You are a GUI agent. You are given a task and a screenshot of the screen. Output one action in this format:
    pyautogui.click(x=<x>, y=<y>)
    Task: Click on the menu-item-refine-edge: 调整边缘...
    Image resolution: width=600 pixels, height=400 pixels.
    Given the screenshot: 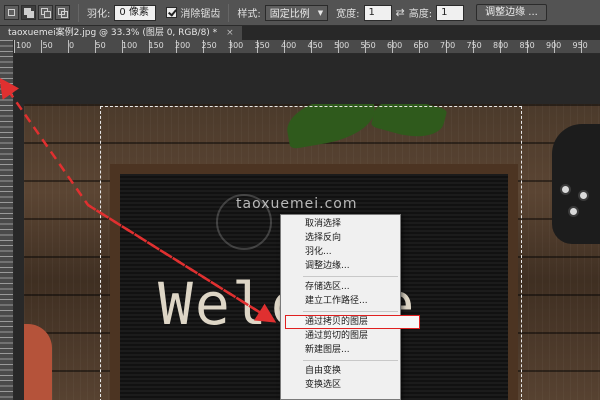 What is the action you would take?
    pyautogui.click(x=340, y=266)
    